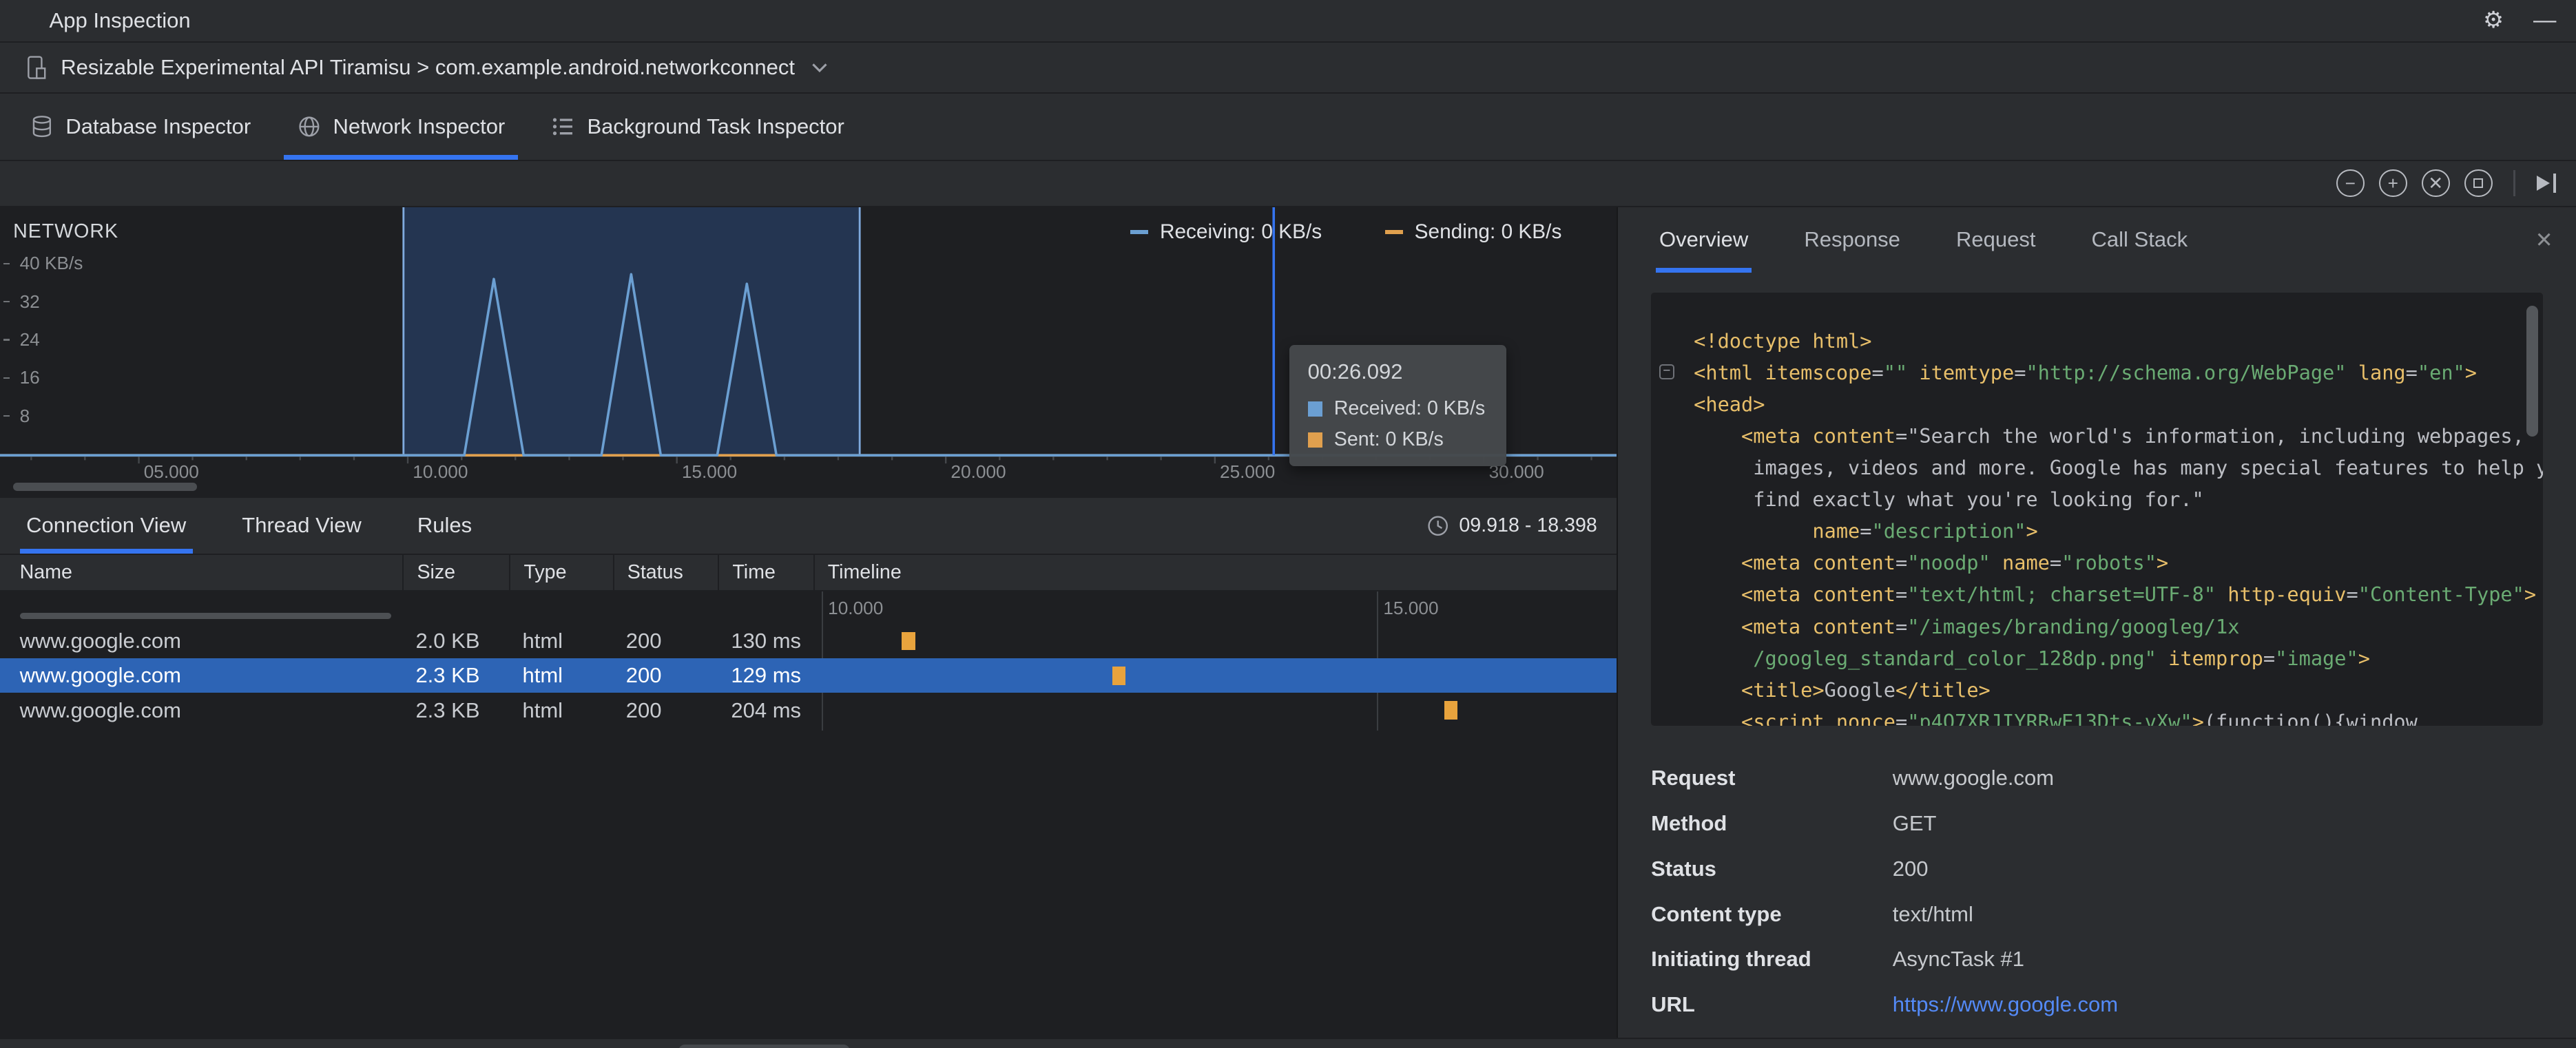 This screenshot has height=1048, width=2576. I want to click on zoom-out-icon: −, so click(2350, 184).